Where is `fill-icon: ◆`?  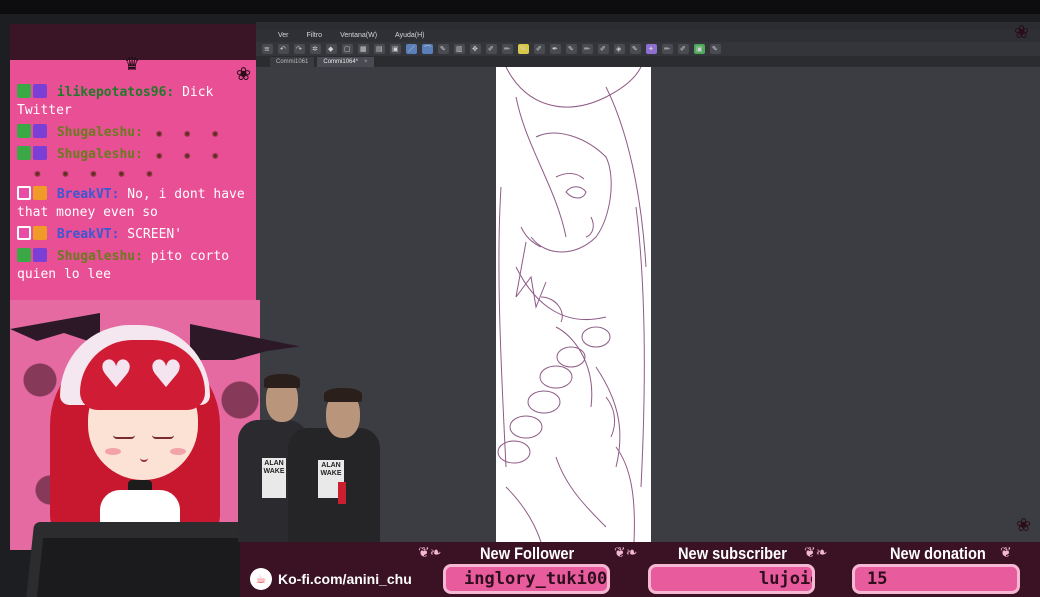 fill-icon: ◆ is located at coordinates (331, 49).